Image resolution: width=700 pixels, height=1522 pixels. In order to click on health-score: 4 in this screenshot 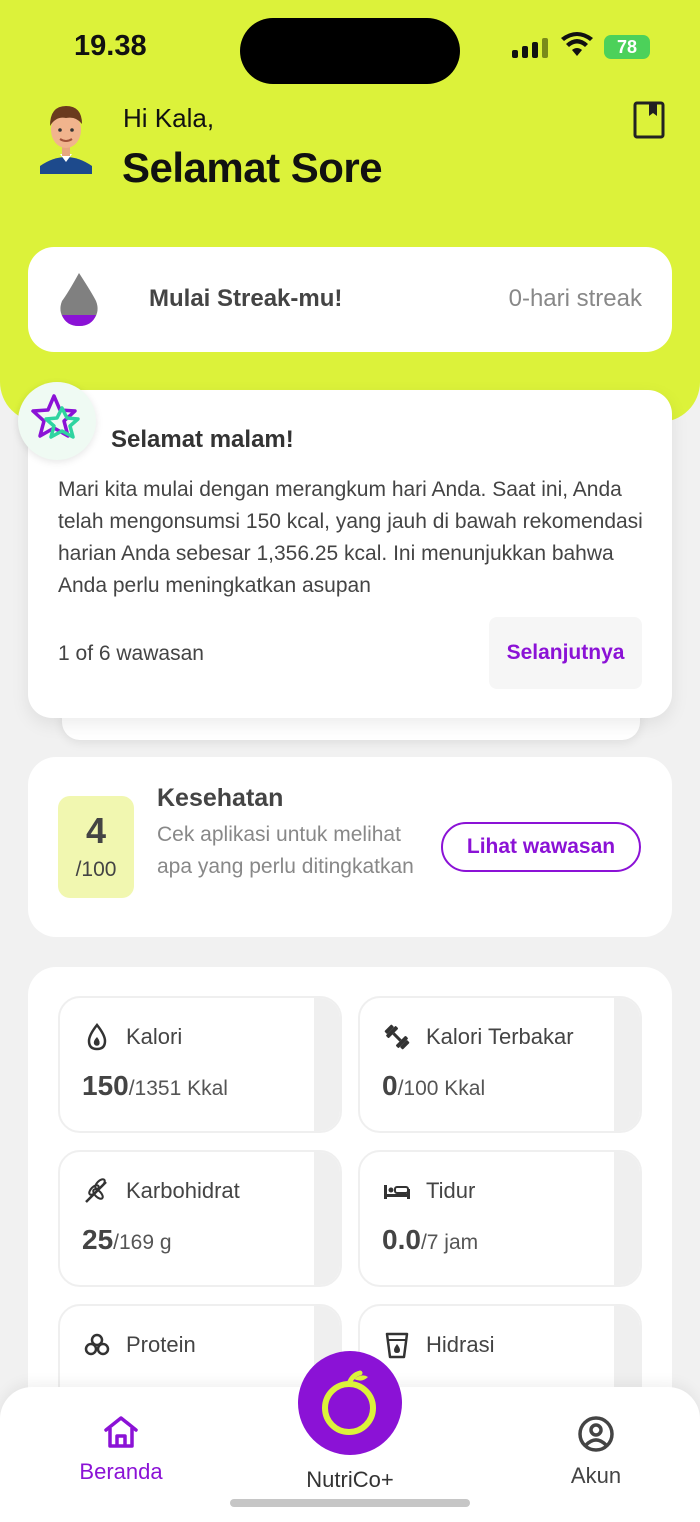, I will do `click(96, 830)`.